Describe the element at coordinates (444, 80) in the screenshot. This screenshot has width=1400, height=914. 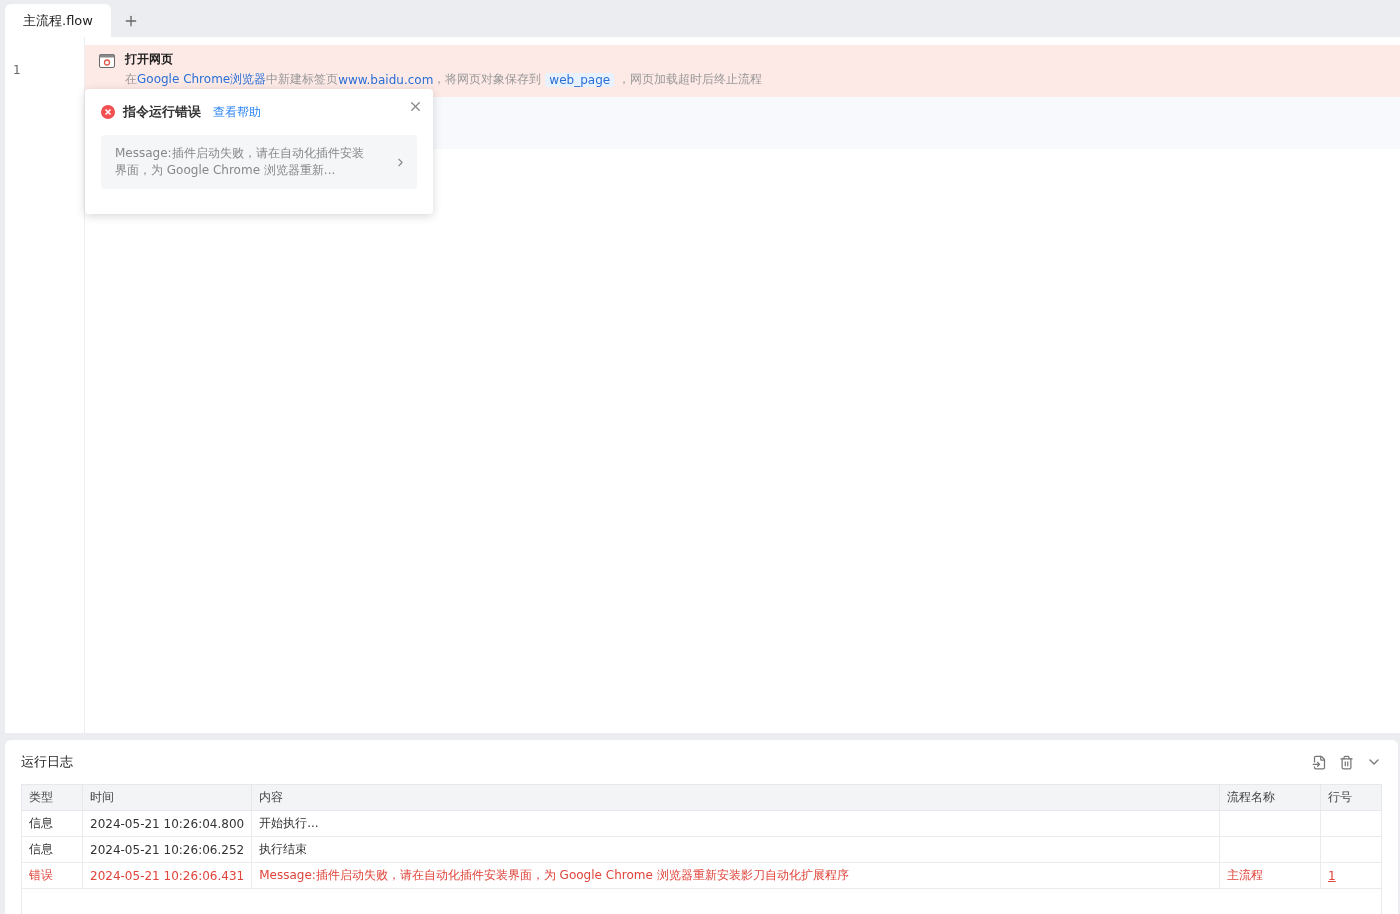
I see `step-description: 在Google Chrome浏览器中新建标签页www.baidu.com，将网页对象保存到 web_page ，网页加载超时后终止流程` at that location.